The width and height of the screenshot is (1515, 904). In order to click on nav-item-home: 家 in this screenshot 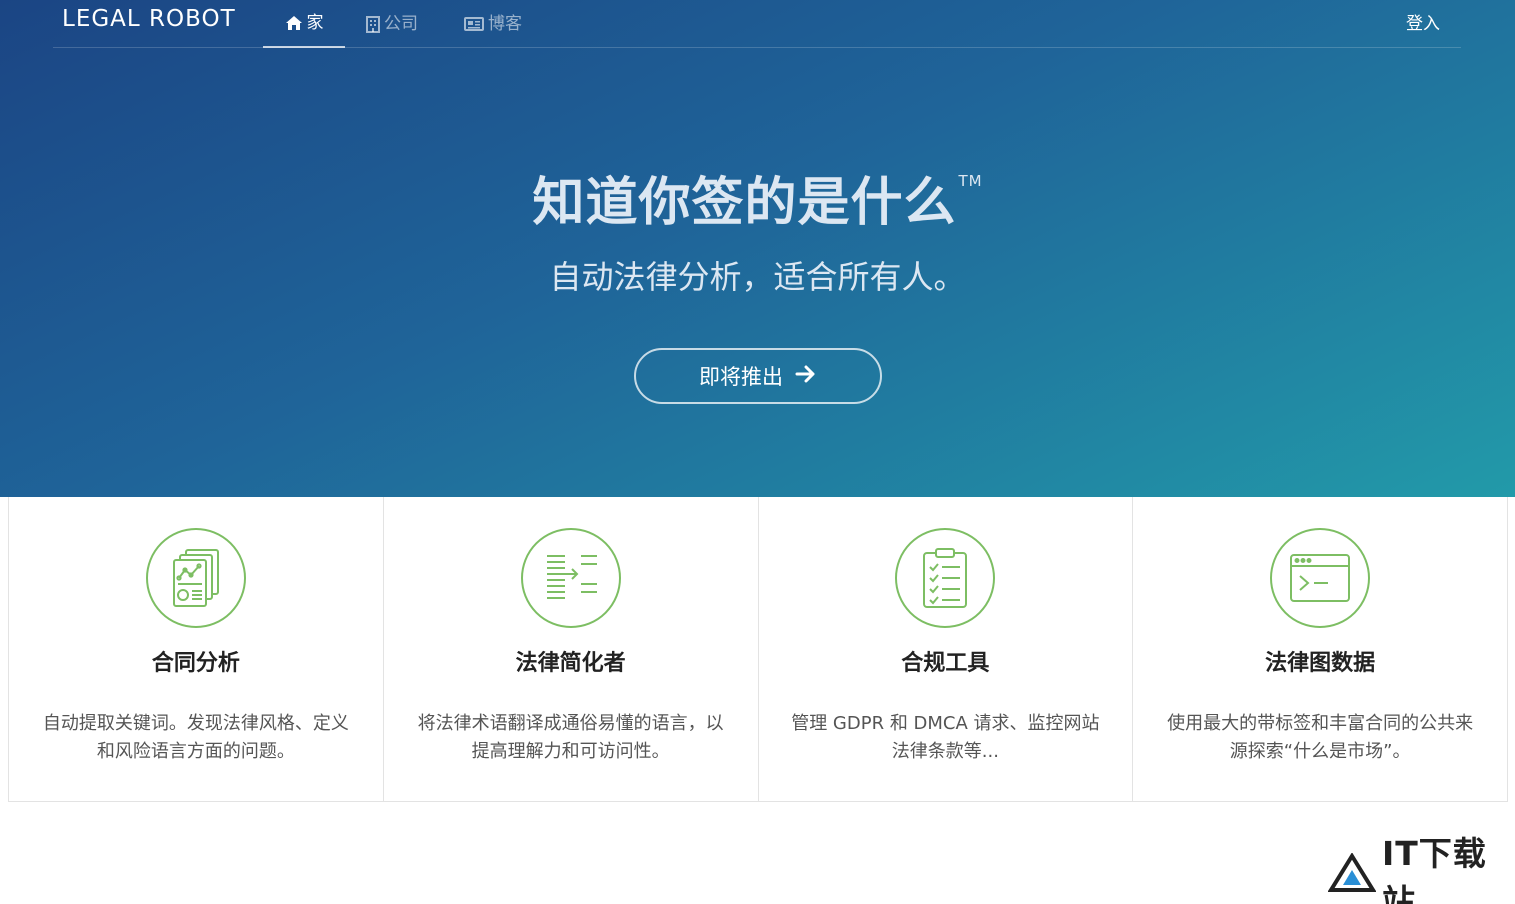, I will do `click(304, 24)`.